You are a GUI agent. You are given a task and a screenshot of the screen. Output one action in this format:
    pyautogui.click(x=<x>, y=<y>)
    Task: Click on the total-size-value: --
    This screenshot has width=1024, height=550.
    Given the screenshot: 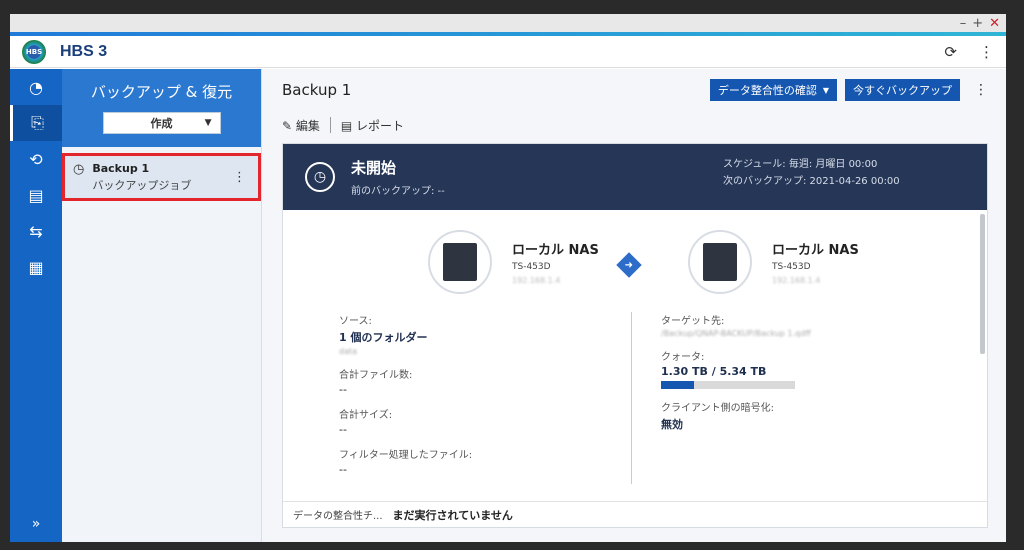 What is the action you would take?
    pyautogui.click(x=343, y=429)
    